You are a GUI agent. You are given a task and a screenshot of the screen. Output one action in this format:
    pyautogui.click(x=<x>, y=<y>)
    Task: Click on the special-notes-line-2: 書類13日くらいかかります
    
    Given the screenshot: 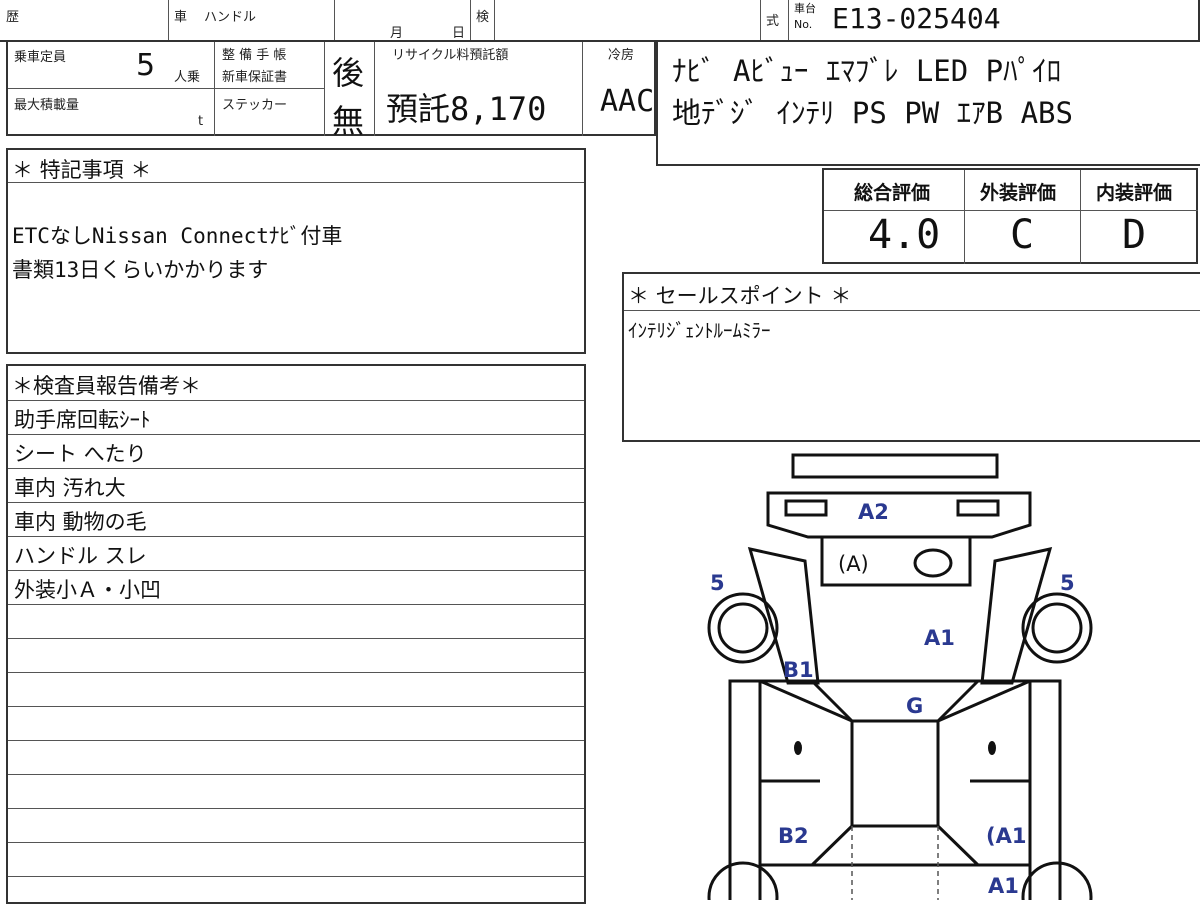 What is the action you would take?
    pyautogui.click(x=140, y=270)
    